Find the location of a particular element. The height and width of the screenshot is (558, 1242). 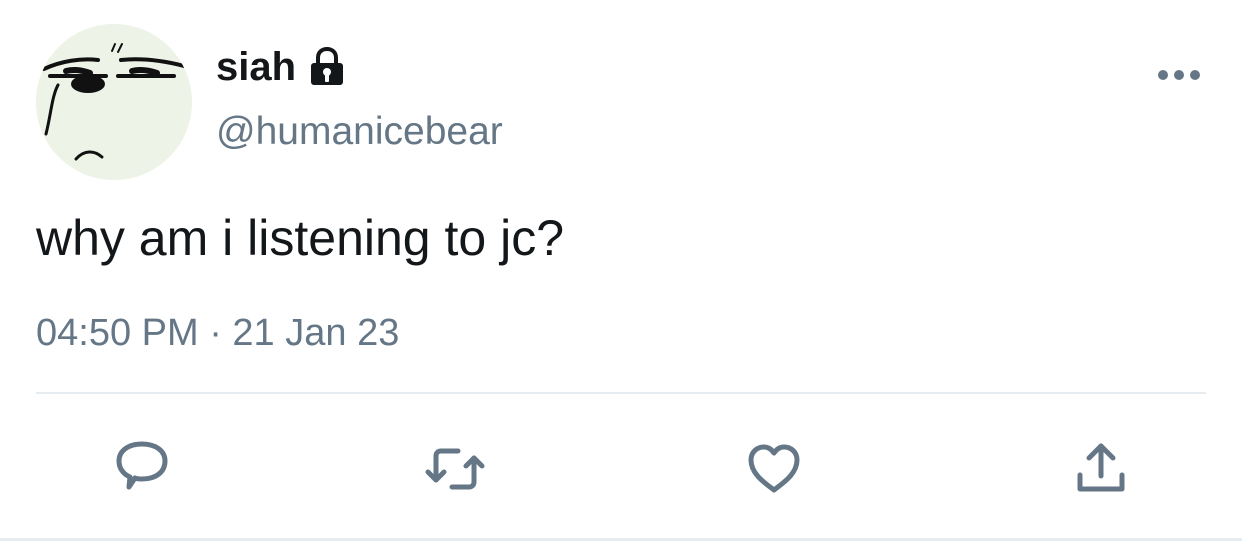

more-options-button is located at coordinates (1179, 75).